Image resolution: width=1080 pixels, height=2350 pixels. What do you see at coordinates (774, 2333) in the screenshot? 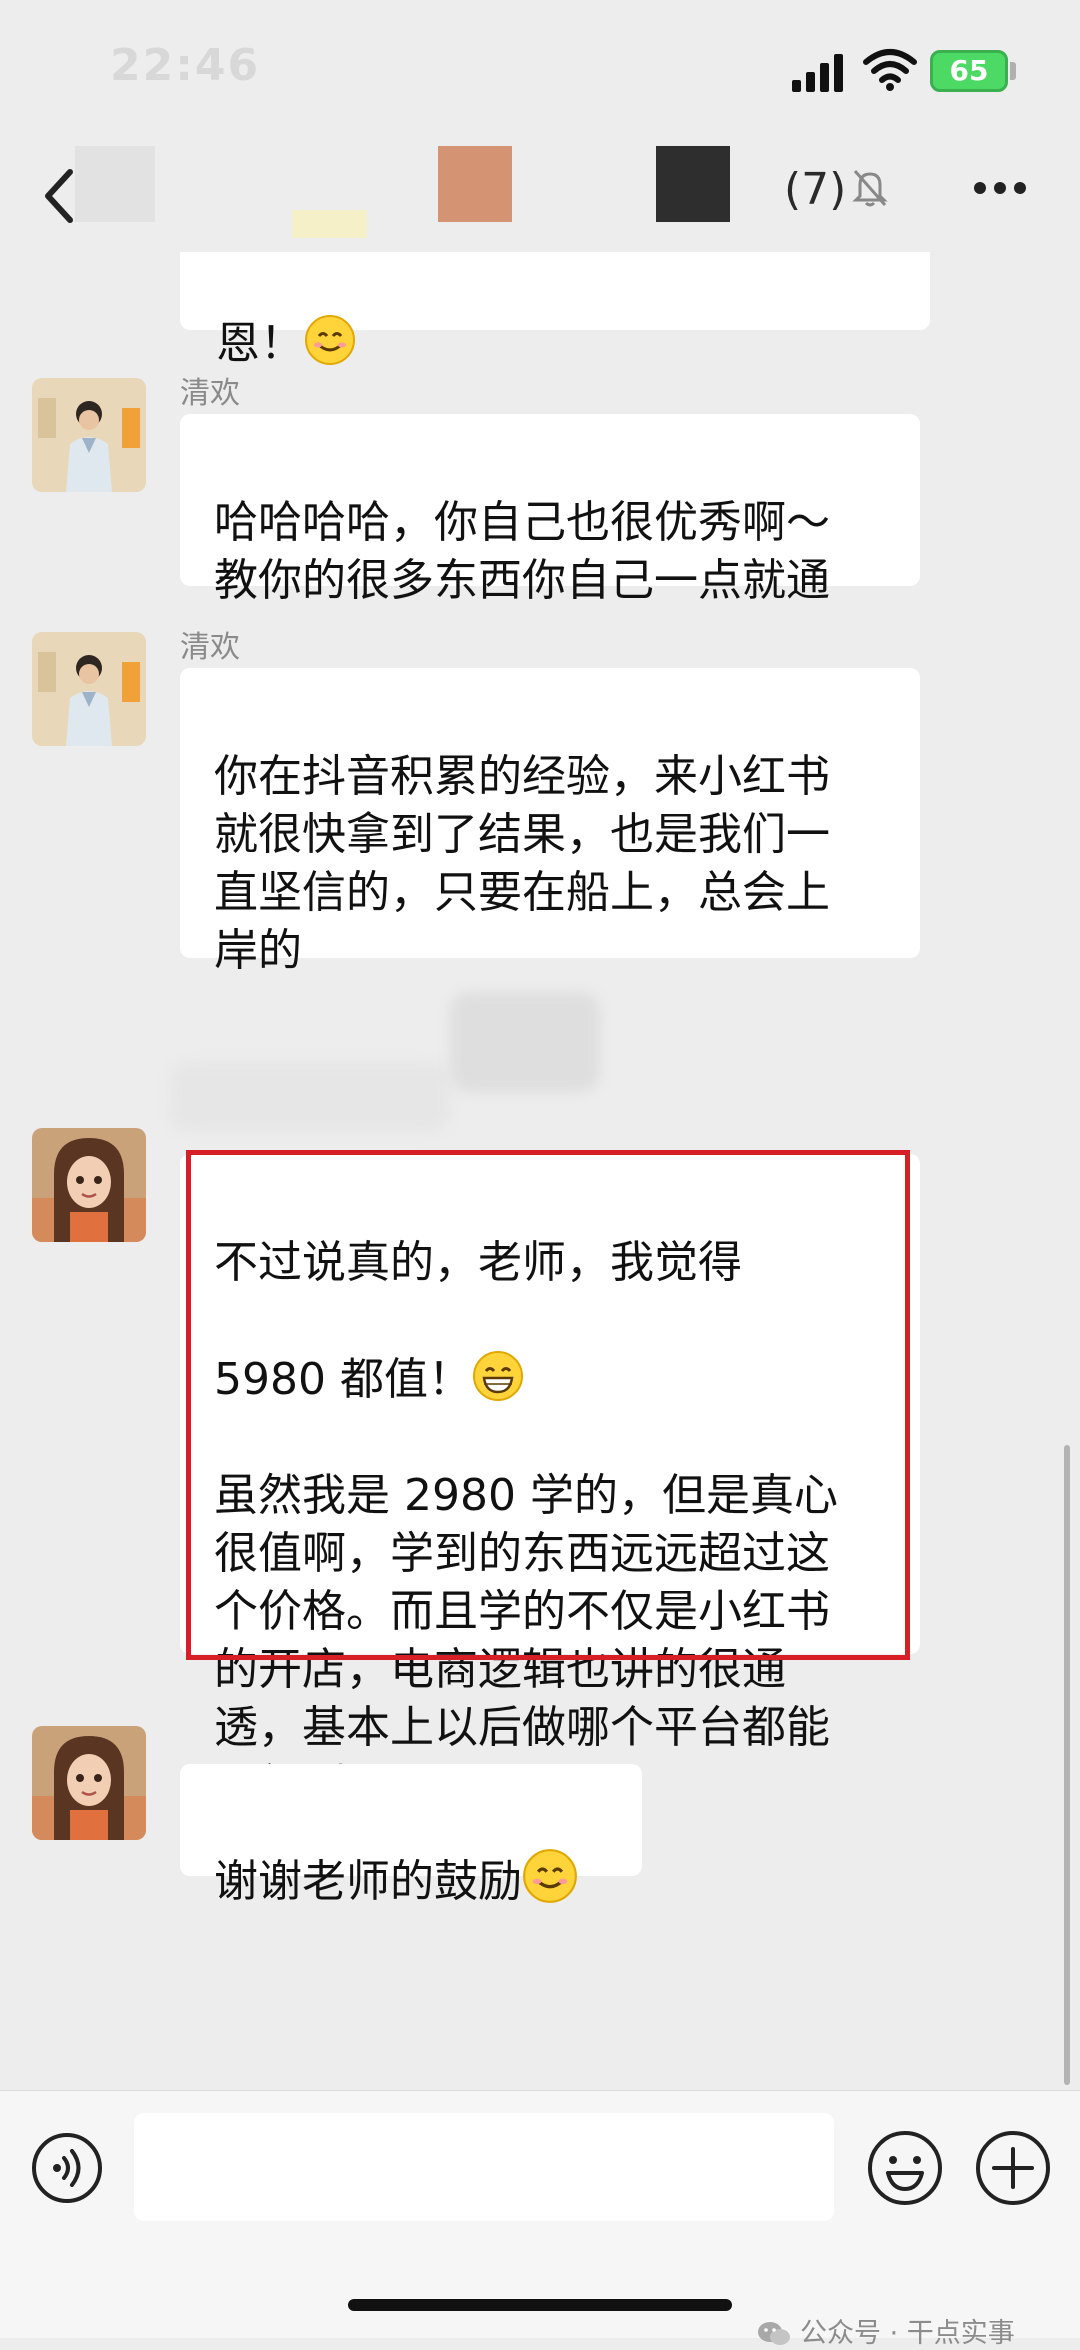
I see `wechat-logo-icon` at bounding box center [774, 2333].